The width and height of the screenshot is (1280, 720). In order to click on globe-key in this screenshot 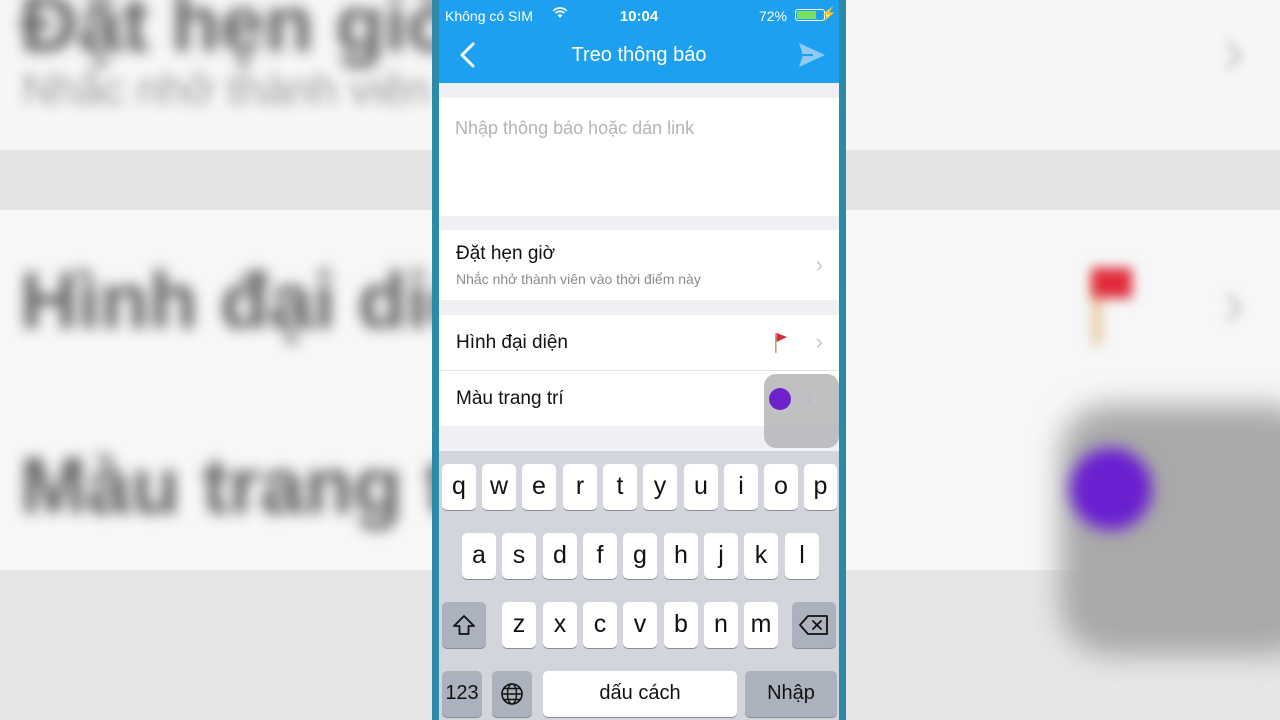, I will do `click(512, 694)`.